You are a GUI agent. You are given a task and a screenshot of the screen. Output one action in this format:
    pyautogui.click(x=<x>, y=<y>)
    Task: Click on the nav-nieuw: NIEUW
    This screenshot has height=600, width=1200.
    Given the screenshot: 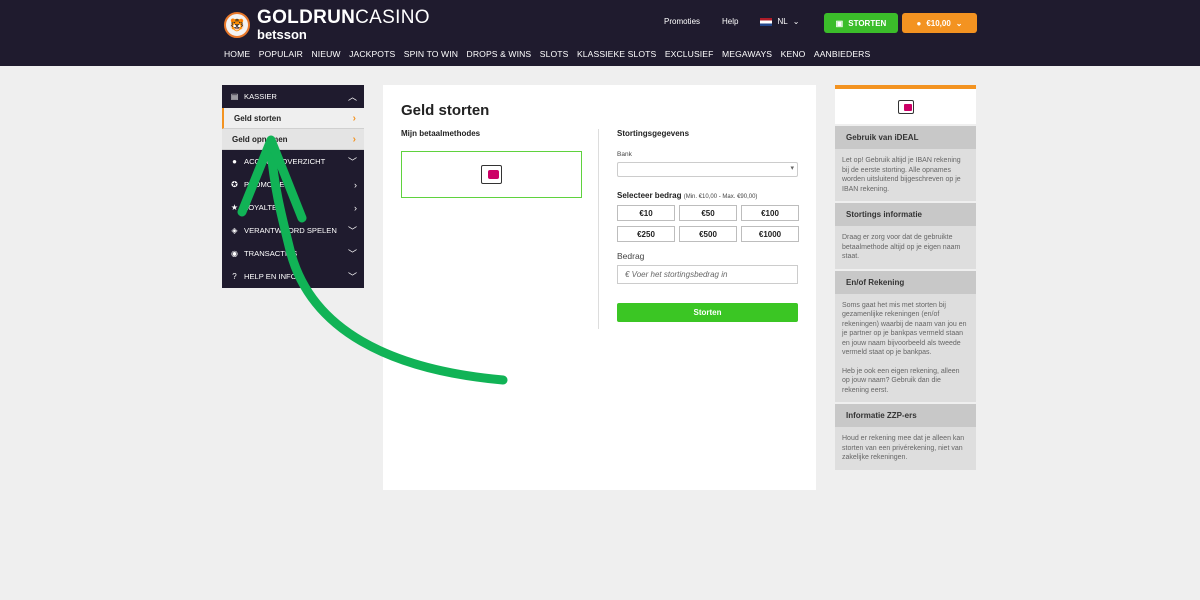 What is the action you would take?
    pyautogui.click(x=325, y=54)
    